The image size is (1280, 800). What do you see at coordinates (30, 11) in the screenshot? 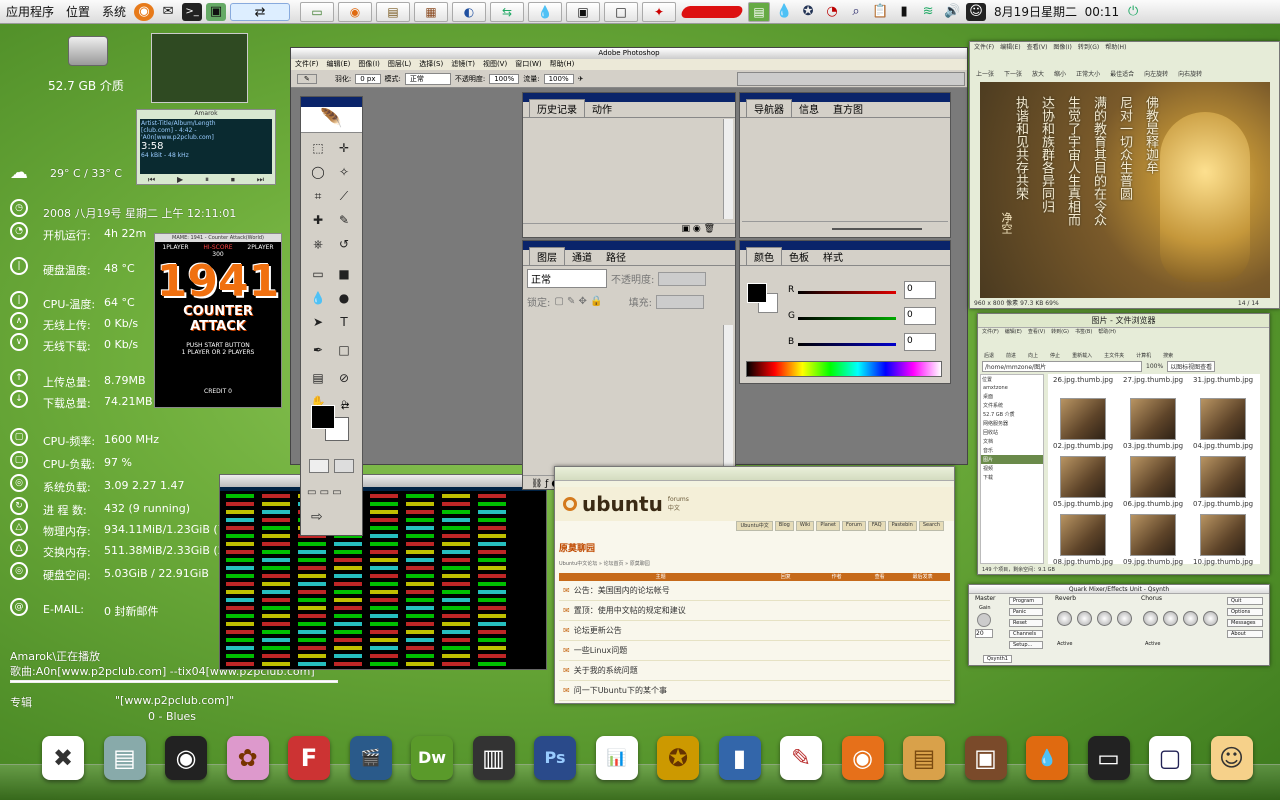
I see `menu-applications: 应用程序` at bounding box center [30, 11].